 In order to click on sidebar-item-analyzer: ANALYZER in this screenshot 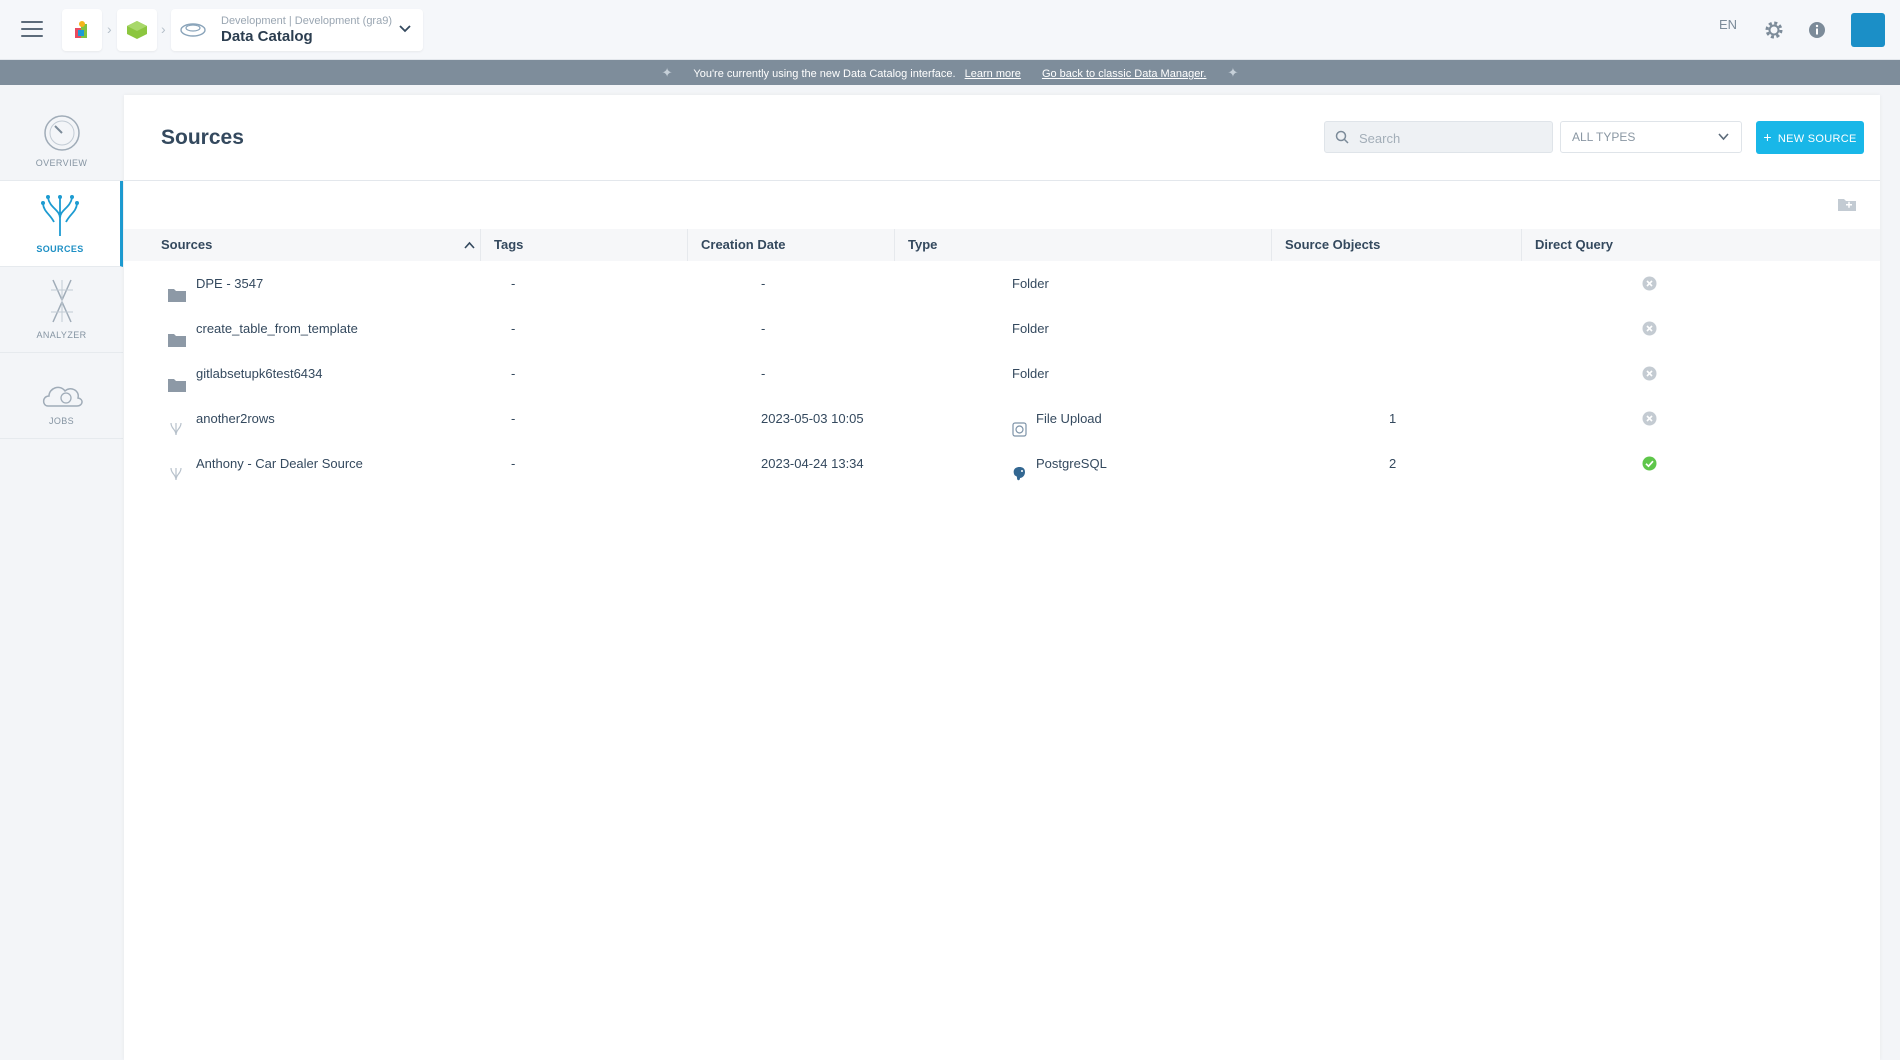, I will do `click(61, 310)`.